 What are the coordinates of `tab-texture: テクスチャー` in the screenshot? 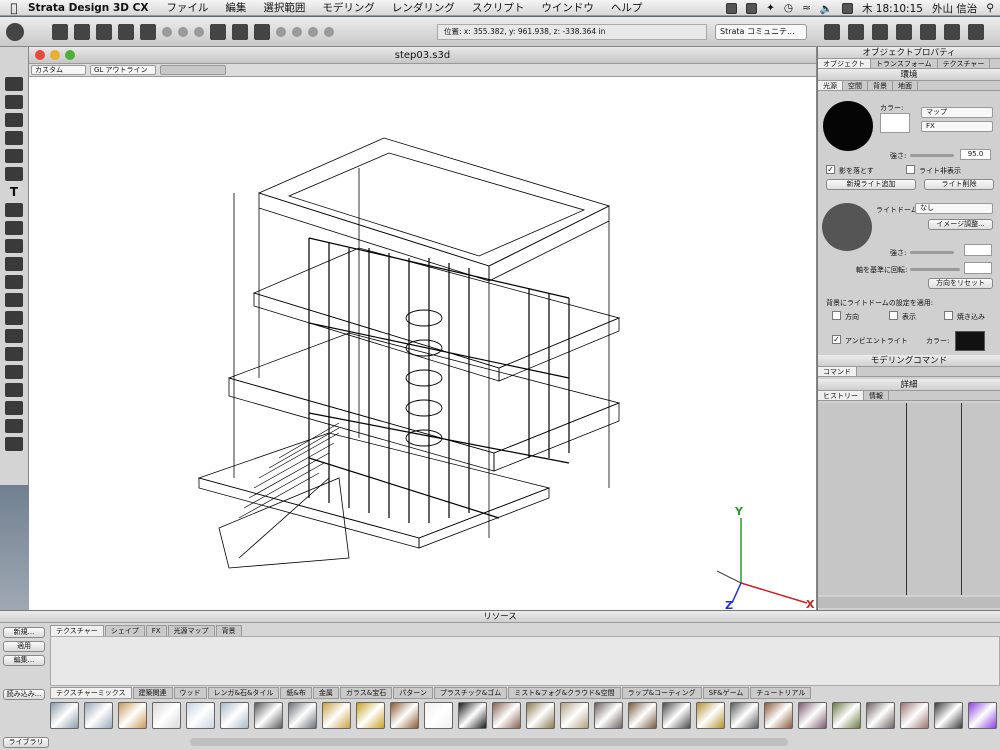 It's located at (964, 63).